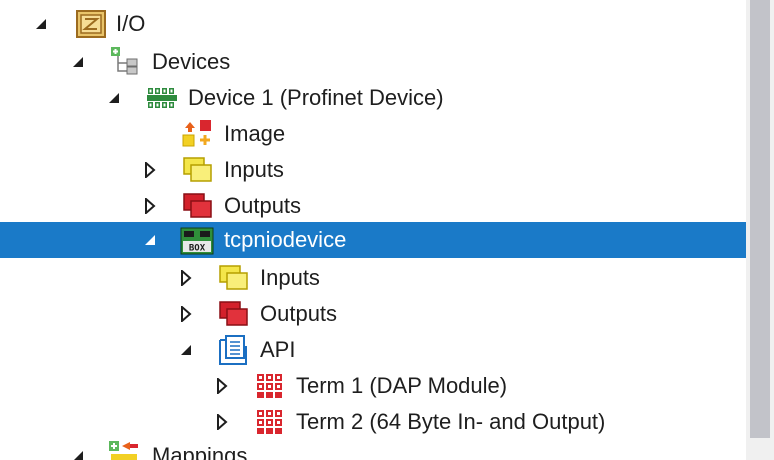 This screenshot has height=460, width=774. I want to click on tree-item-label: tcpniodevice, so click(285, 239).